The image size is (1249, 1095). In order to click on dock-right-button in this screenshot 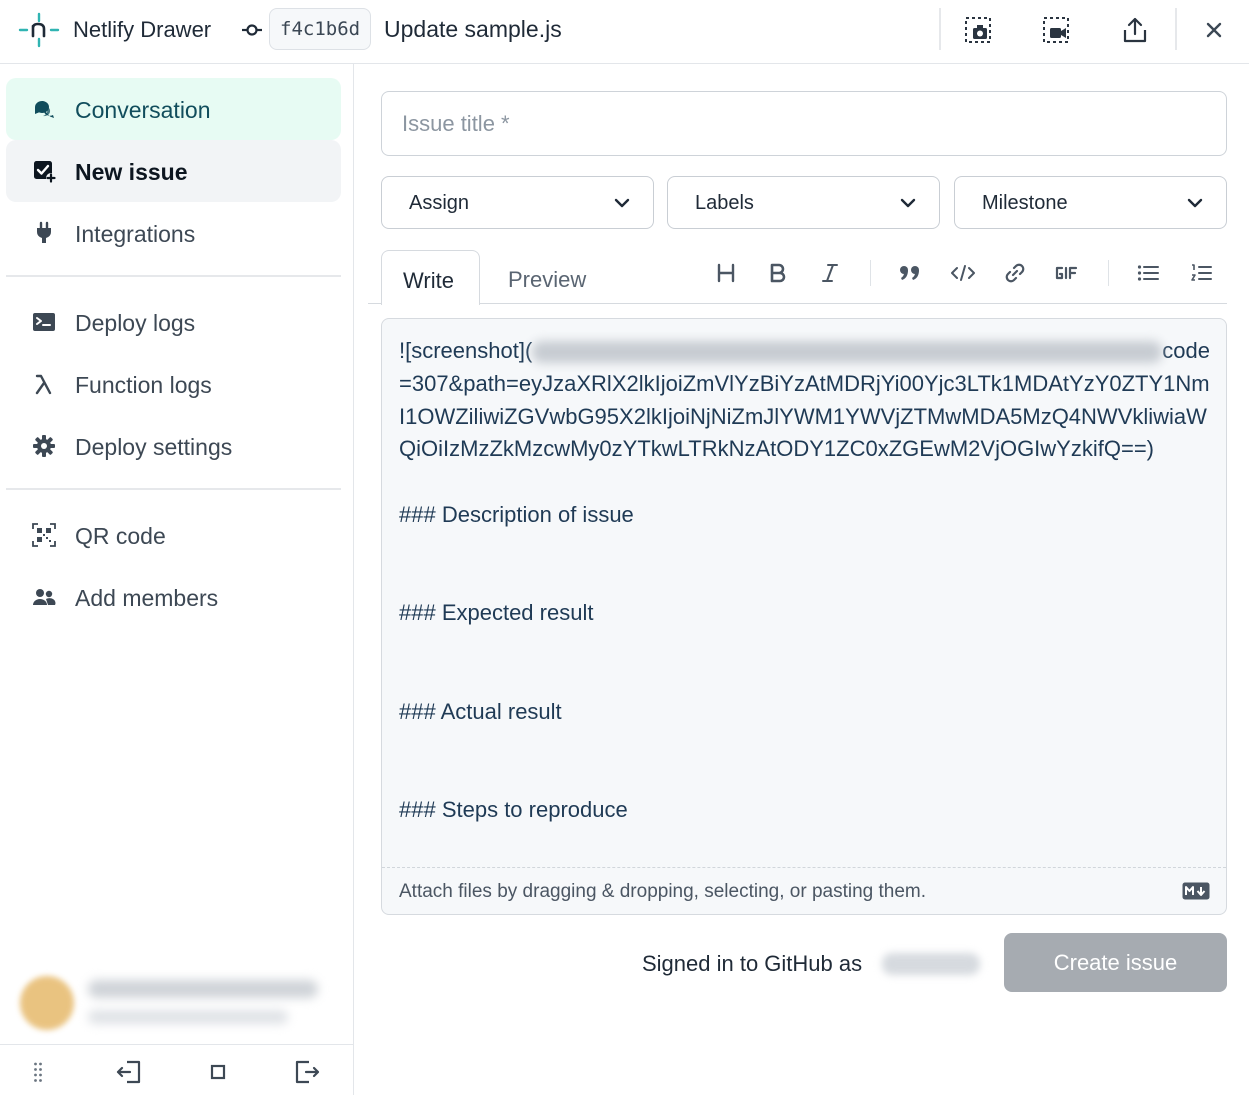, I will do `click(308, 1072)`.